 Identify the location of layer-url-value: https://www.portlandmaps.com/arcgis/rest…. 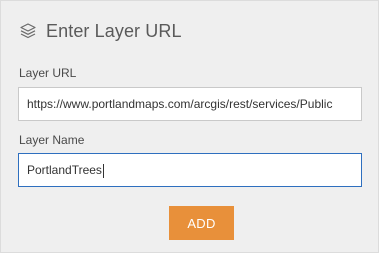
(180, 104).